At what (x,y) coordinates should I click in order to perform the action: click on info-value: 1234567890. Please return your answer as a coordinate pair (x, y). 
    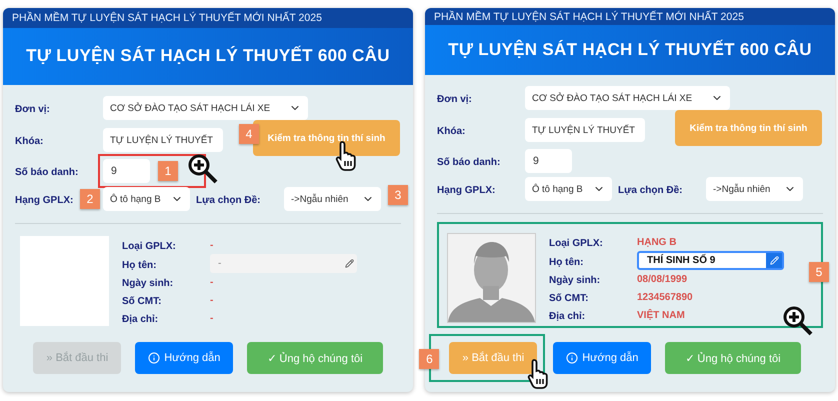
    Looking at the image, I should click on (665, 297).